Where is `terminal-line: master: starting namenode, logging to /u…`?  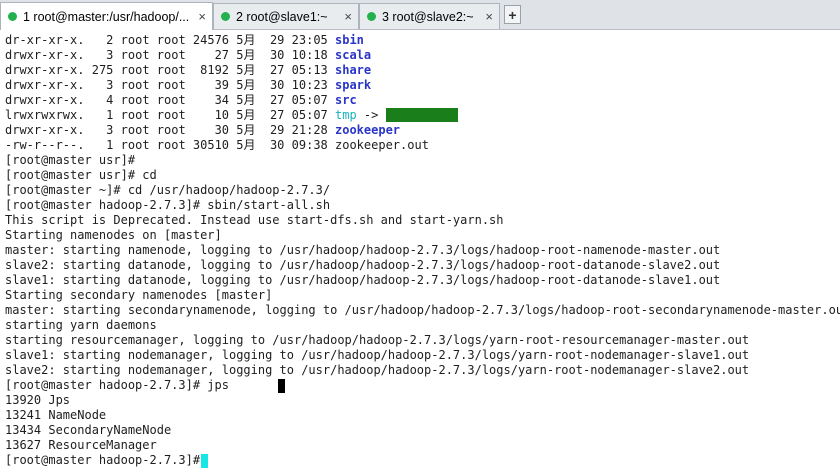
terminal-line: master: starting namenode, logging to /u… is located at coordinates (363, 250).